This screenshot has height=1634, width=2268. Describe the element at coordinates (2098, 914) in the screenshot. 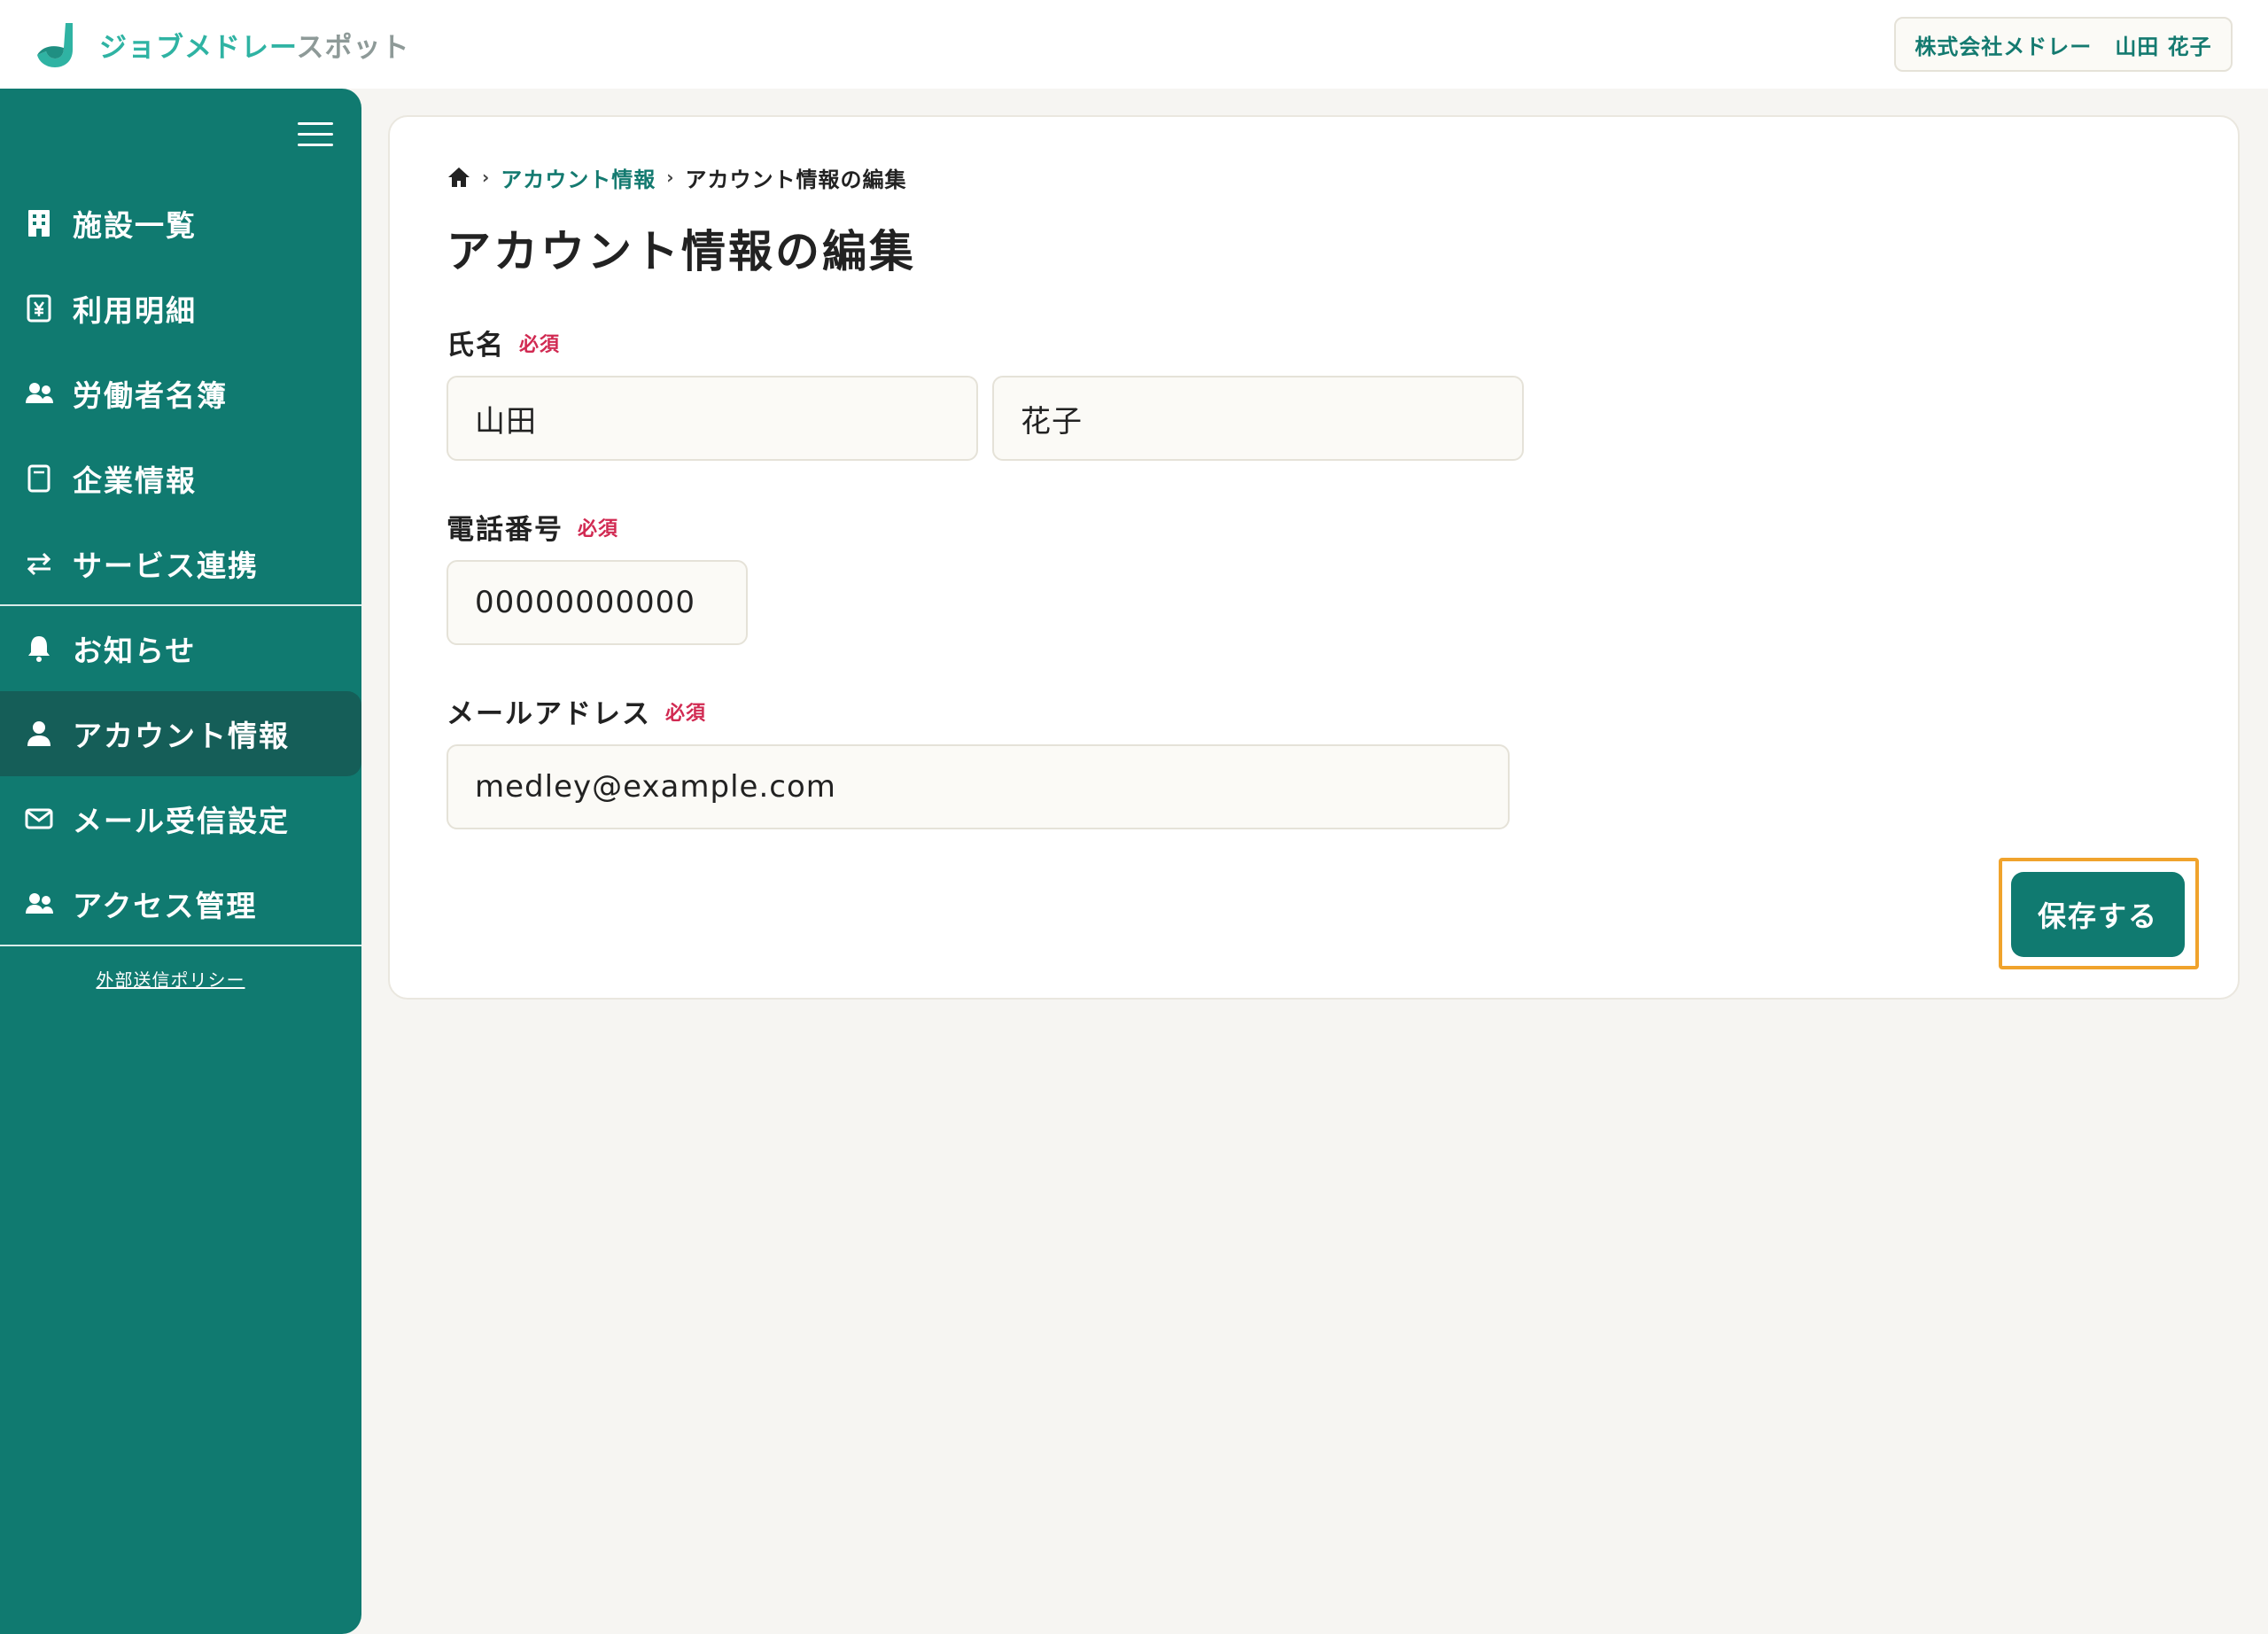

I see `save-button: 保存する` at that location.